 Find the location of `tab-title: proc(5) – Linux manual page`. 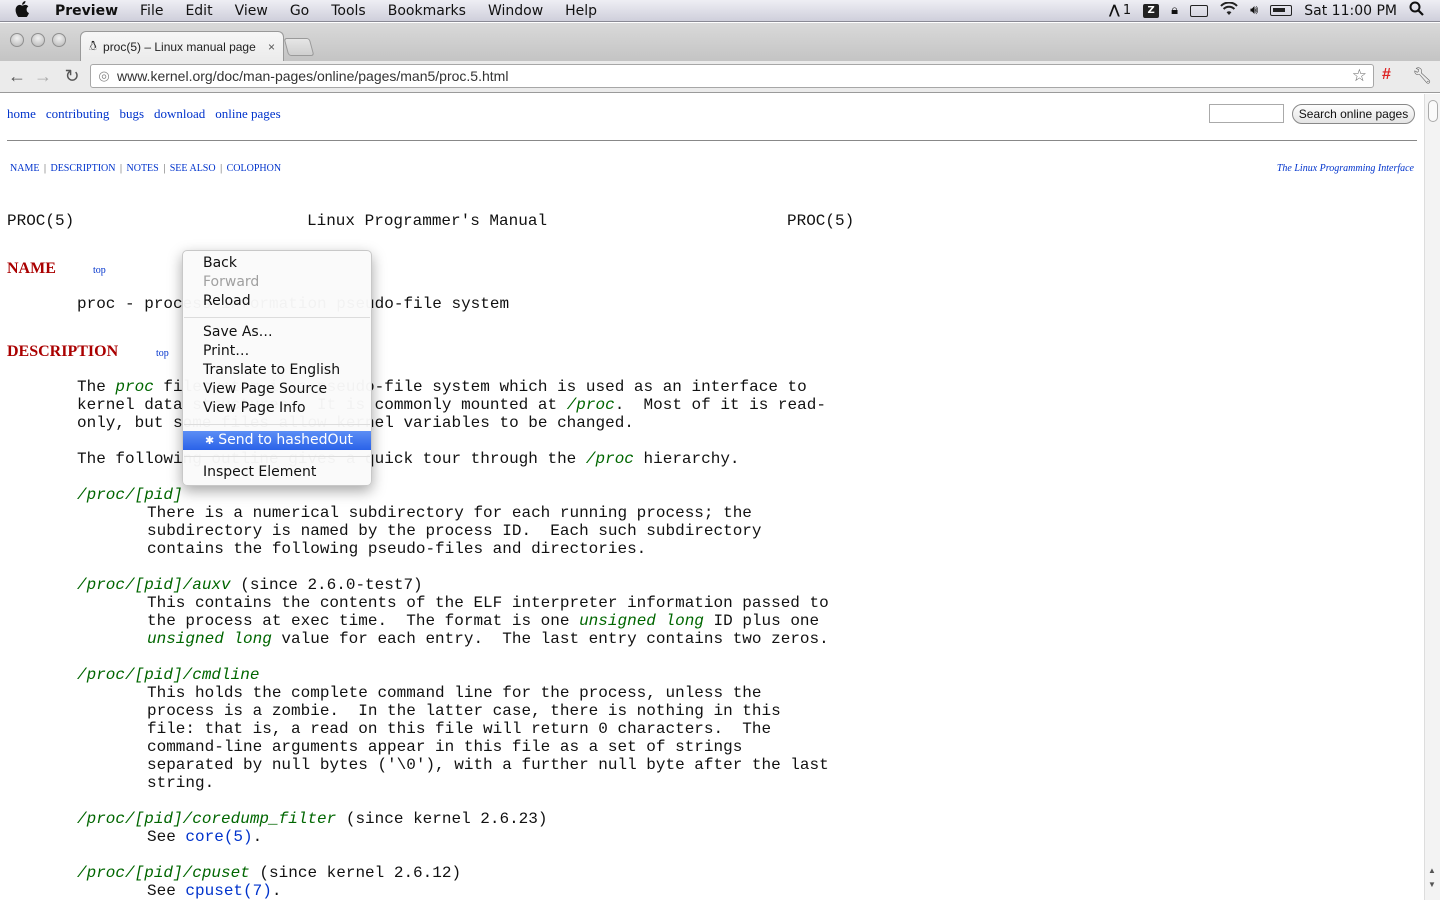

tab-title: proc(5) – Linux manual page is located at coordinates (179, 46).